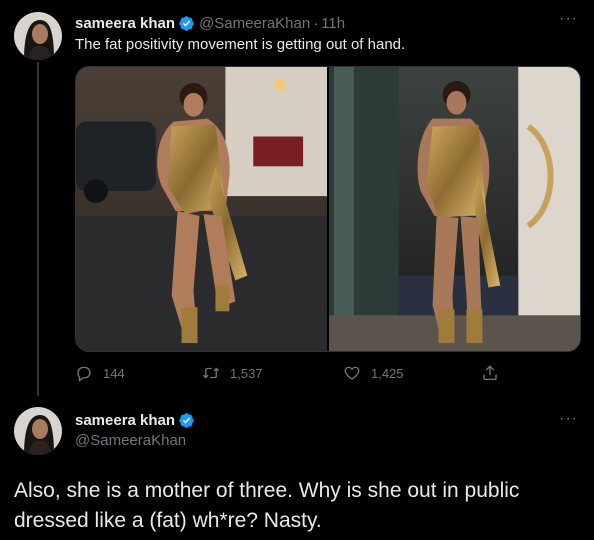  Describe the element at coordinates (100, 373) in the screenshot. I see `reply-button: 144` at that location.